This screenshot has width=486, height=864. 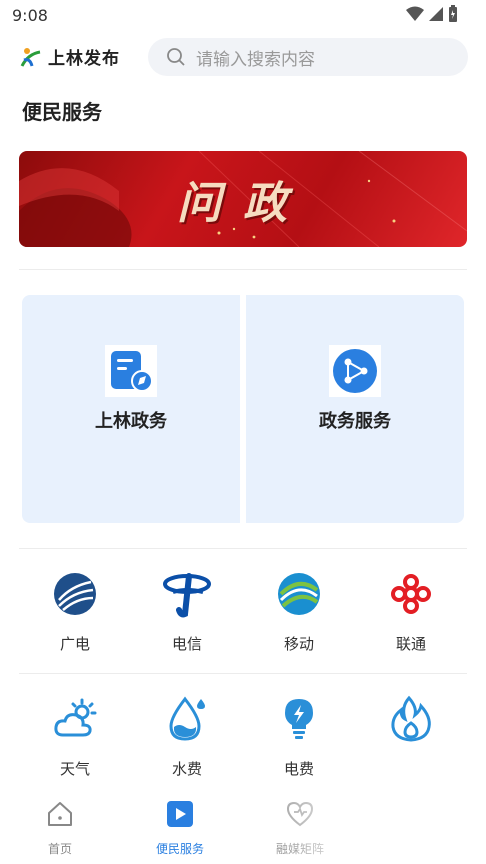 I want to click on water-drop-icon, so click(x=187, y=718).